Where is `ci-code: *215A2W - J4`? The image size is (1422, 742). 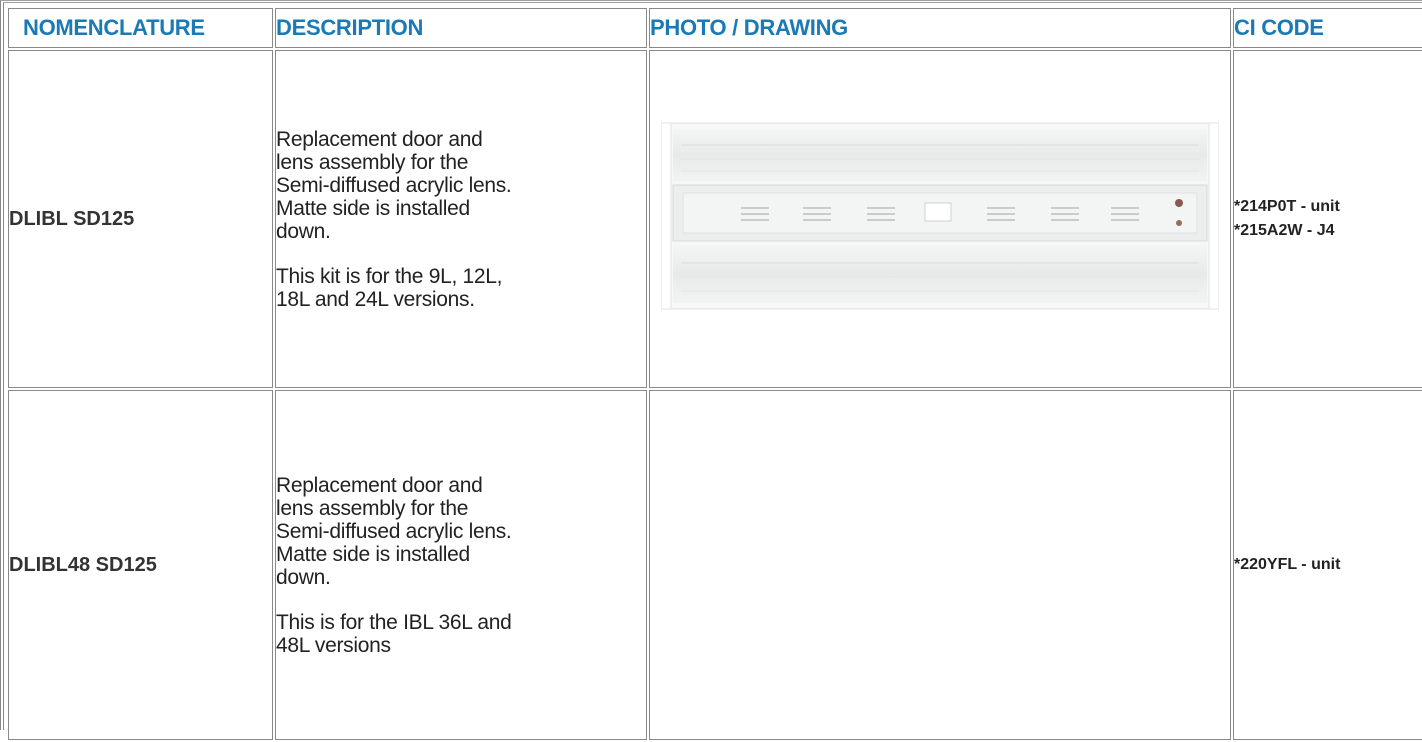
ci-code: *215A2W - J4 is located at coordinates (1284, 230).